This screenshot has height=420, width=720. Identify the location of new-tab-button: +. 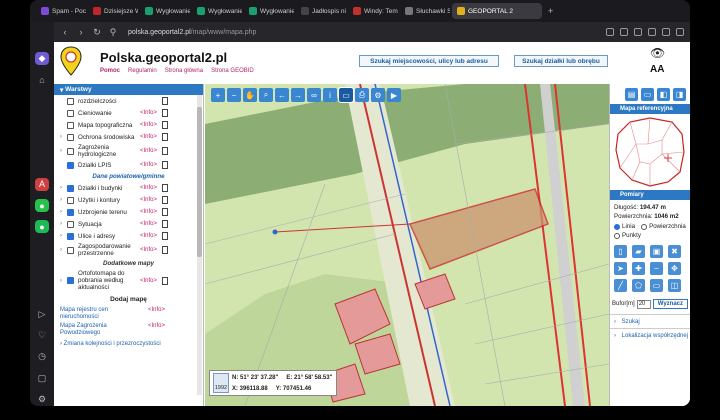
(550, 11).